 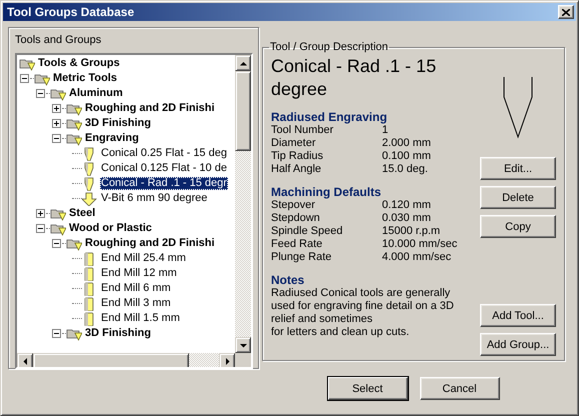 I want to click on property-value: 2.000 mm, so click(x=407, y=143).